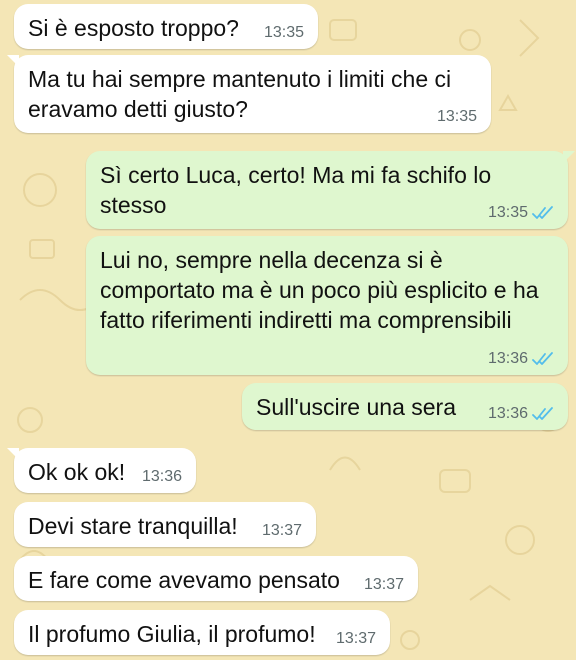 The height and width of the screenshot is (660, 576). What do you see at coordinates (172, 634) in the screenshot?
I see `message-text: Il profumo Giulia, il profumo!` at bounding box center [172, 634].